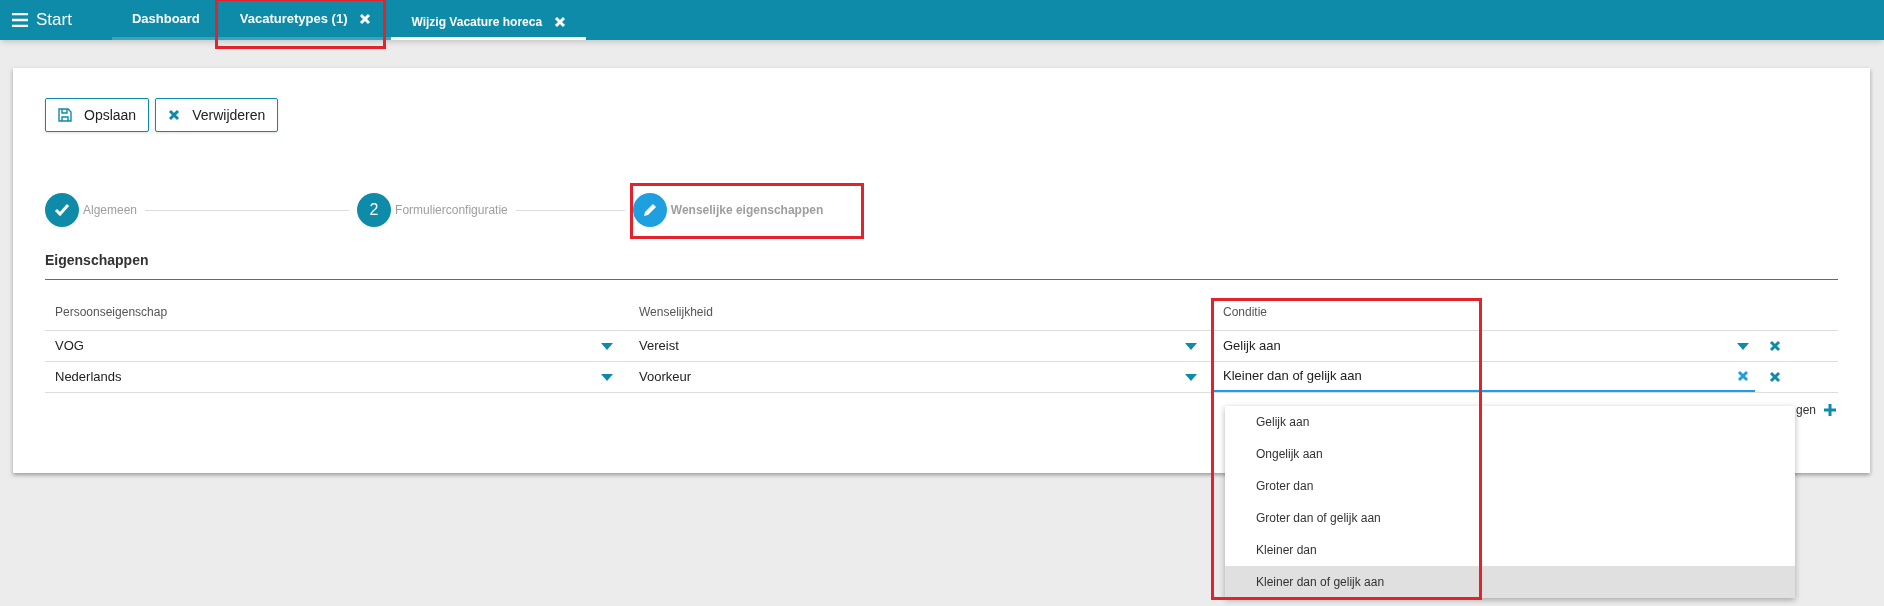  I want to click on column-header: Conditie, so click(1245, 312).